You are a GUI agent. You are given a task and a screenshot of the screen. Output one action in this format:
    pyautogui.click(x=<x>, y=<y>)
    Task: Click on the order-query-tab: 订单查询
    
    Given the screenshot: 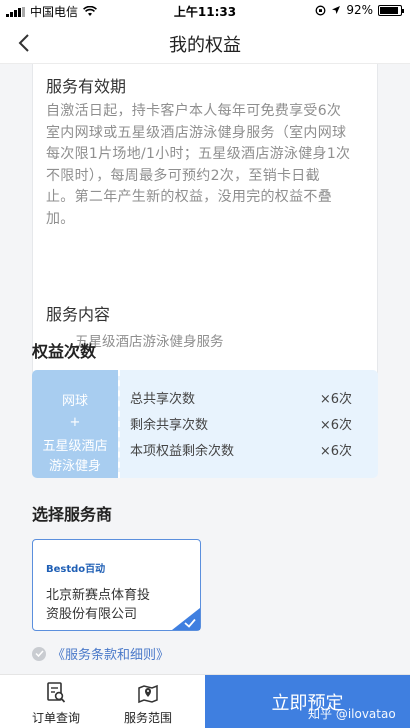 What is the action you would take?
    pyautogui.click(x=56, y=703)
    